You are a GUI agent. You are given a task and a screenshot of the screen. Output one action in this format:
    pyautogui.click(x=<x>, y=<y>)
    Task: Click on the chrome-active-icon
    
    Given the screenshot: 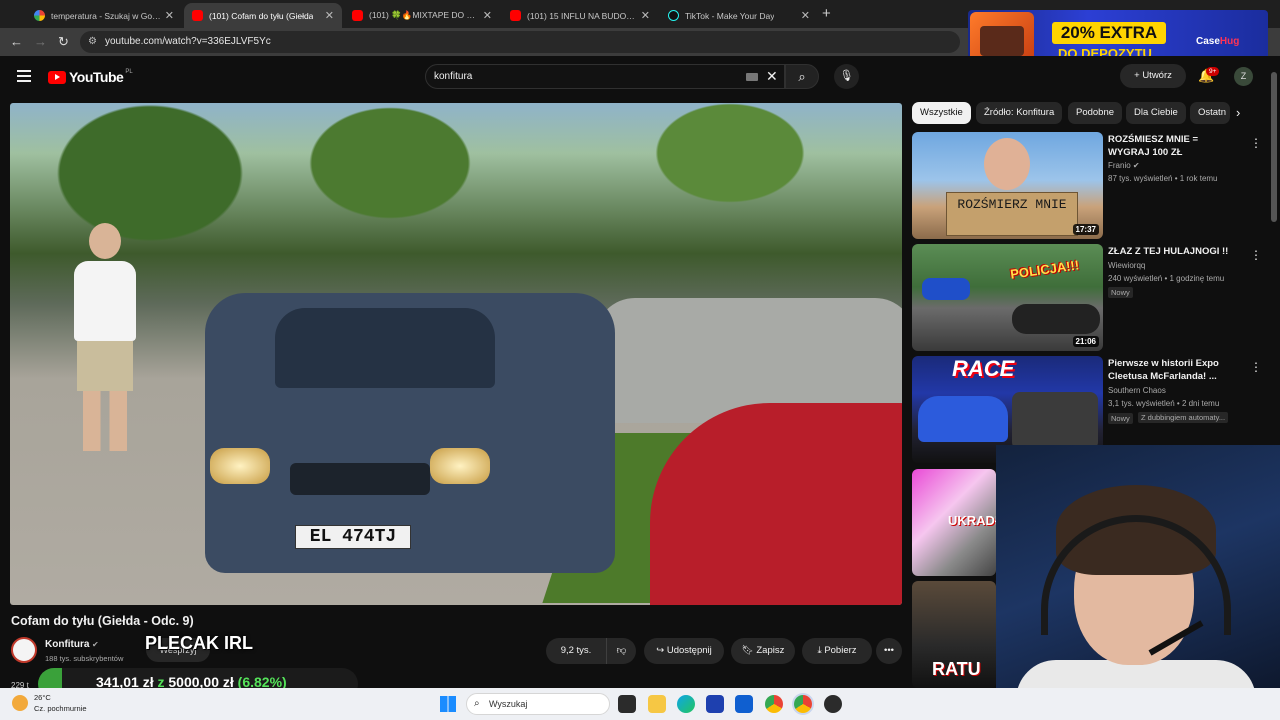 What is the action you would take?
    pyautogui.click(x=803, y=704)
    